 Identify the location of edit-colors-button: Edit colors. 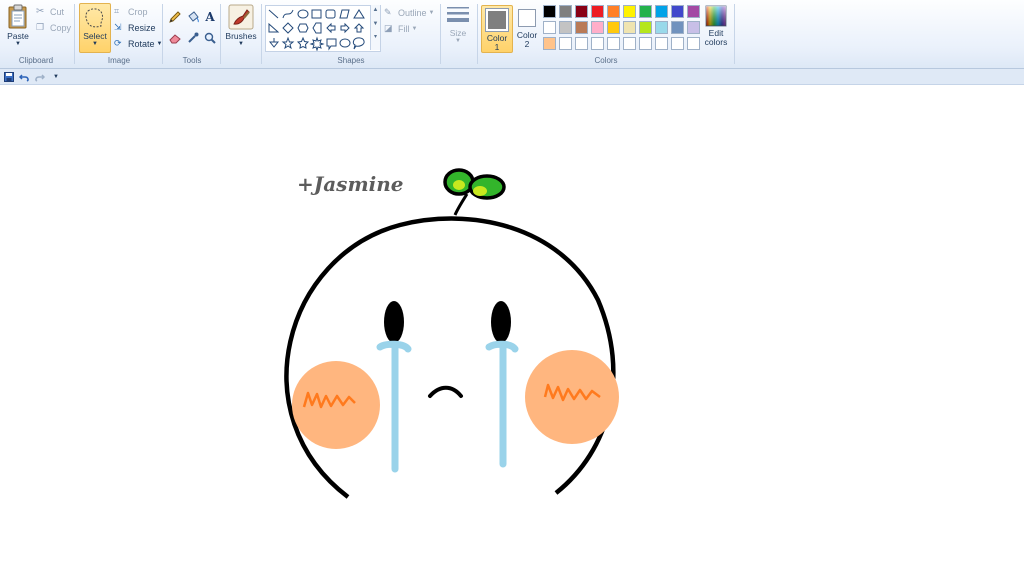
(716, 26).